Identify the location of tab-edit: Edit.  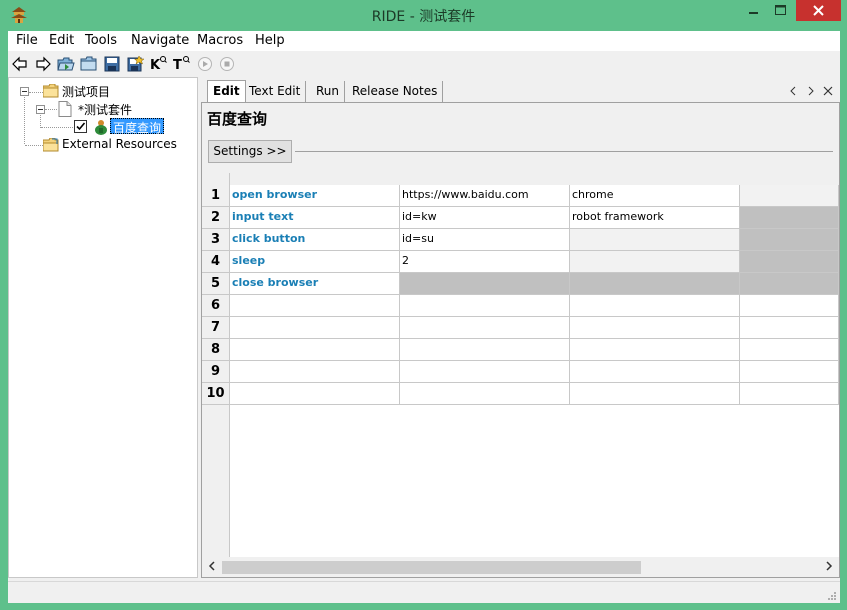
(226, 91).